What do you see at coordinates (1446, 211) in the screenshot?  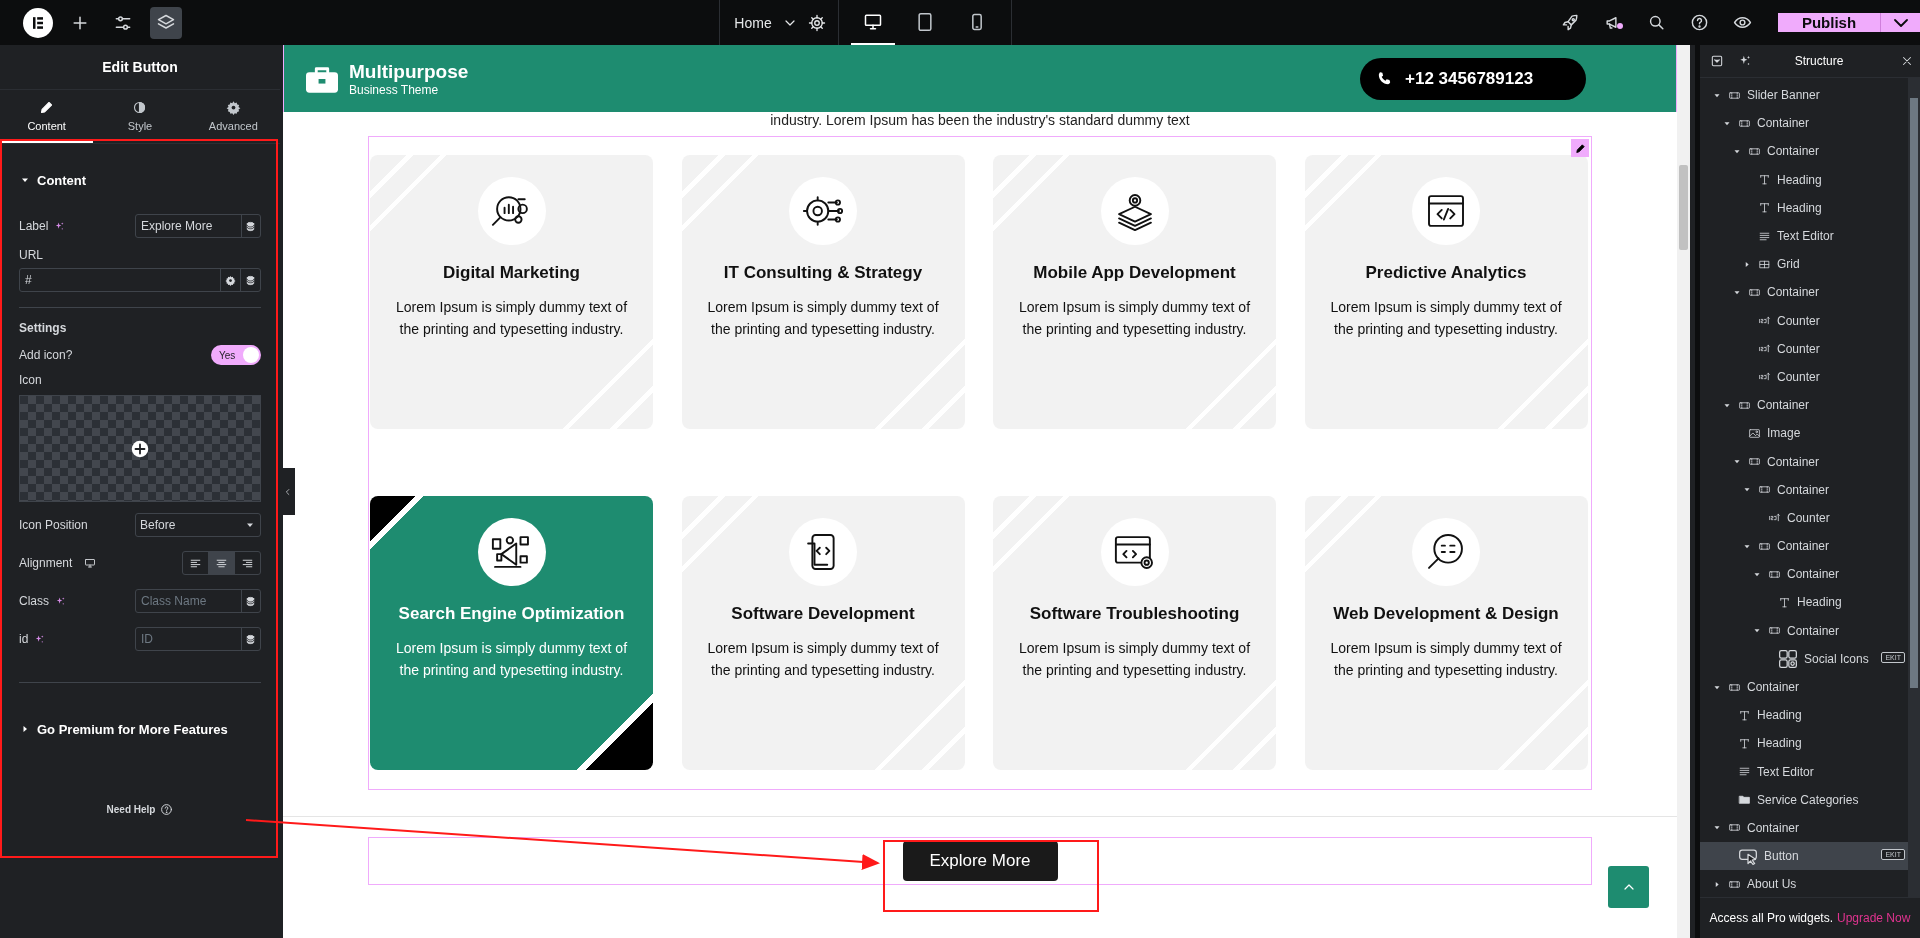 I see `code-window-icon` at bounding box center [1446, 211].